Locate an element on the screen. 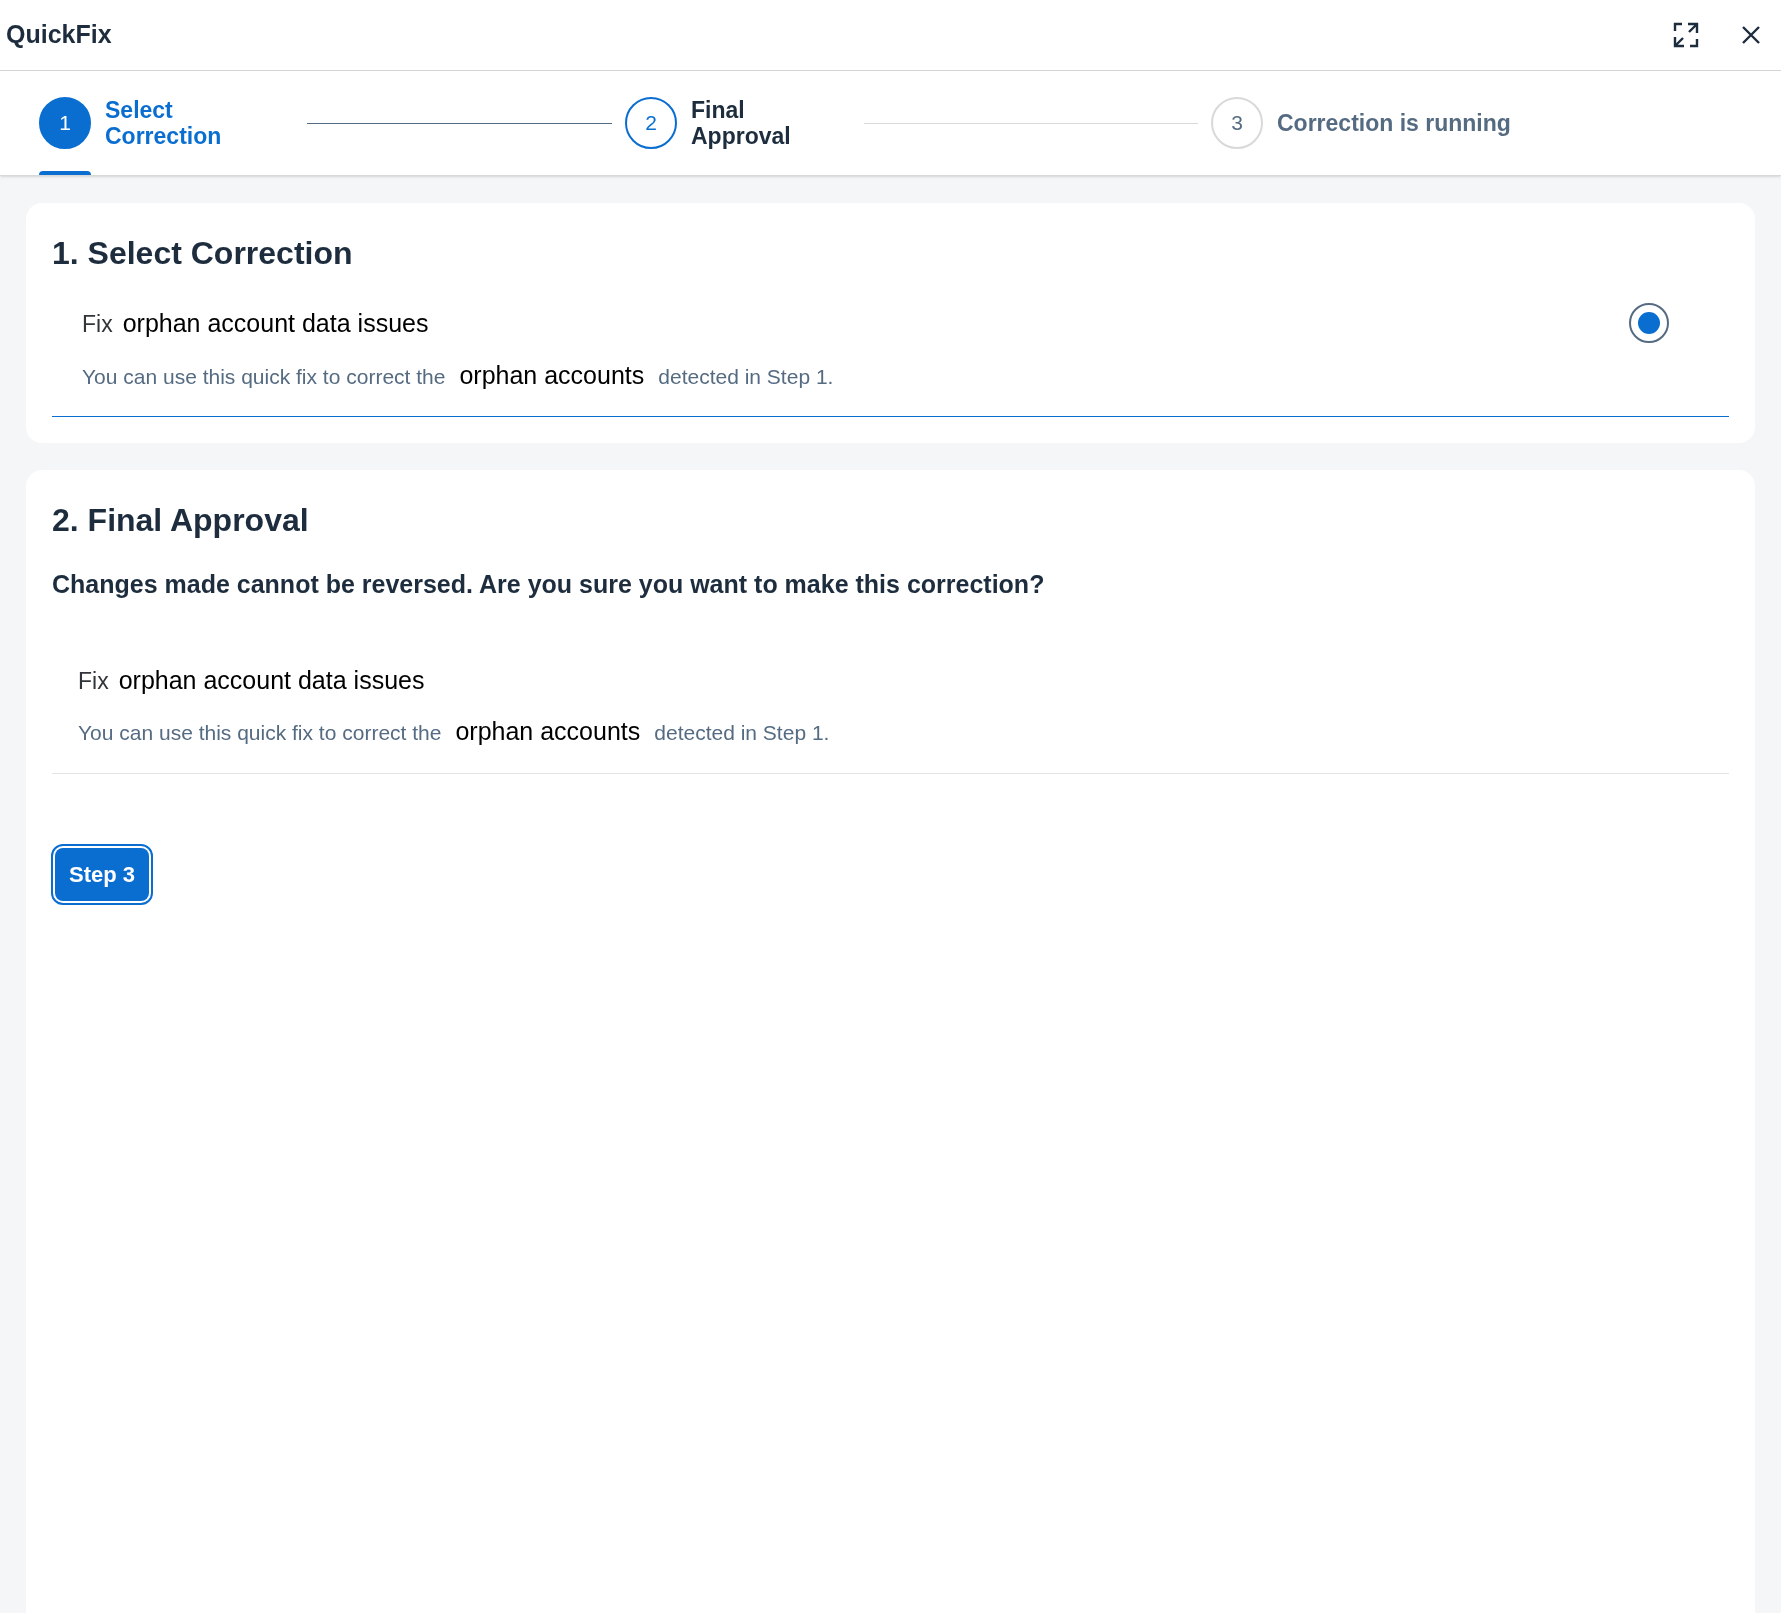  step-label: Final Approval is located at coordinates (766, 123).